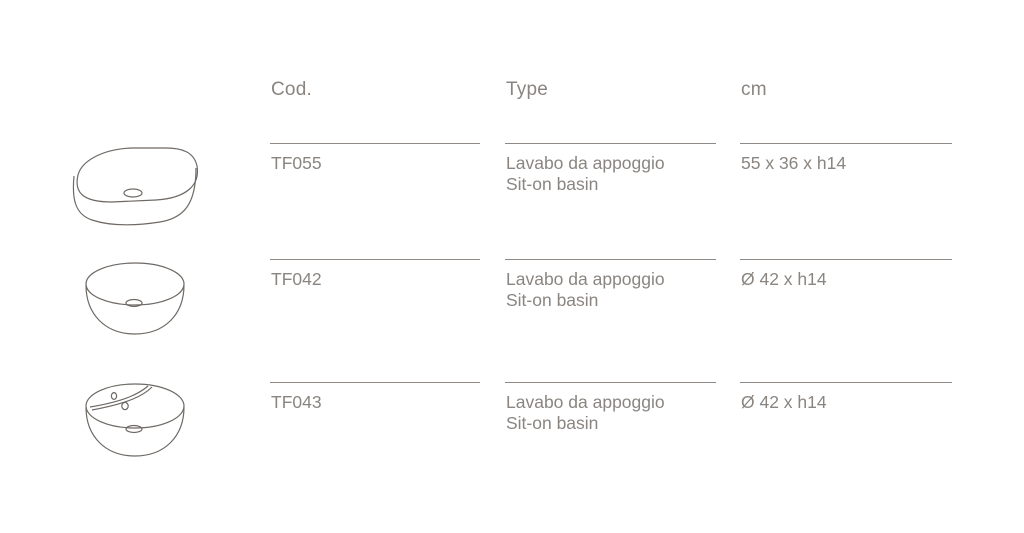 This screenshot has width=1024, height=533. Describe the element at coordinates (296, 402) in the screenshot. I see `row-code: TF043` at that location.